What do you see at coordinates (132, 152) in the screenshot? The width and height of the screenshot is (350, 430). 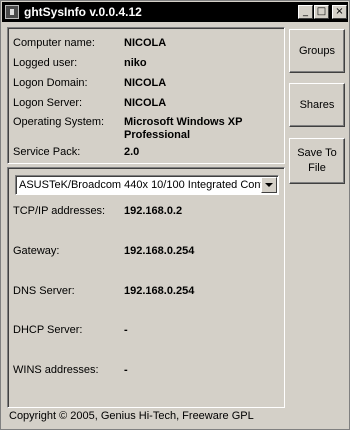 I see `service-pack-value: 2.0` at bounding box center [132, 152].